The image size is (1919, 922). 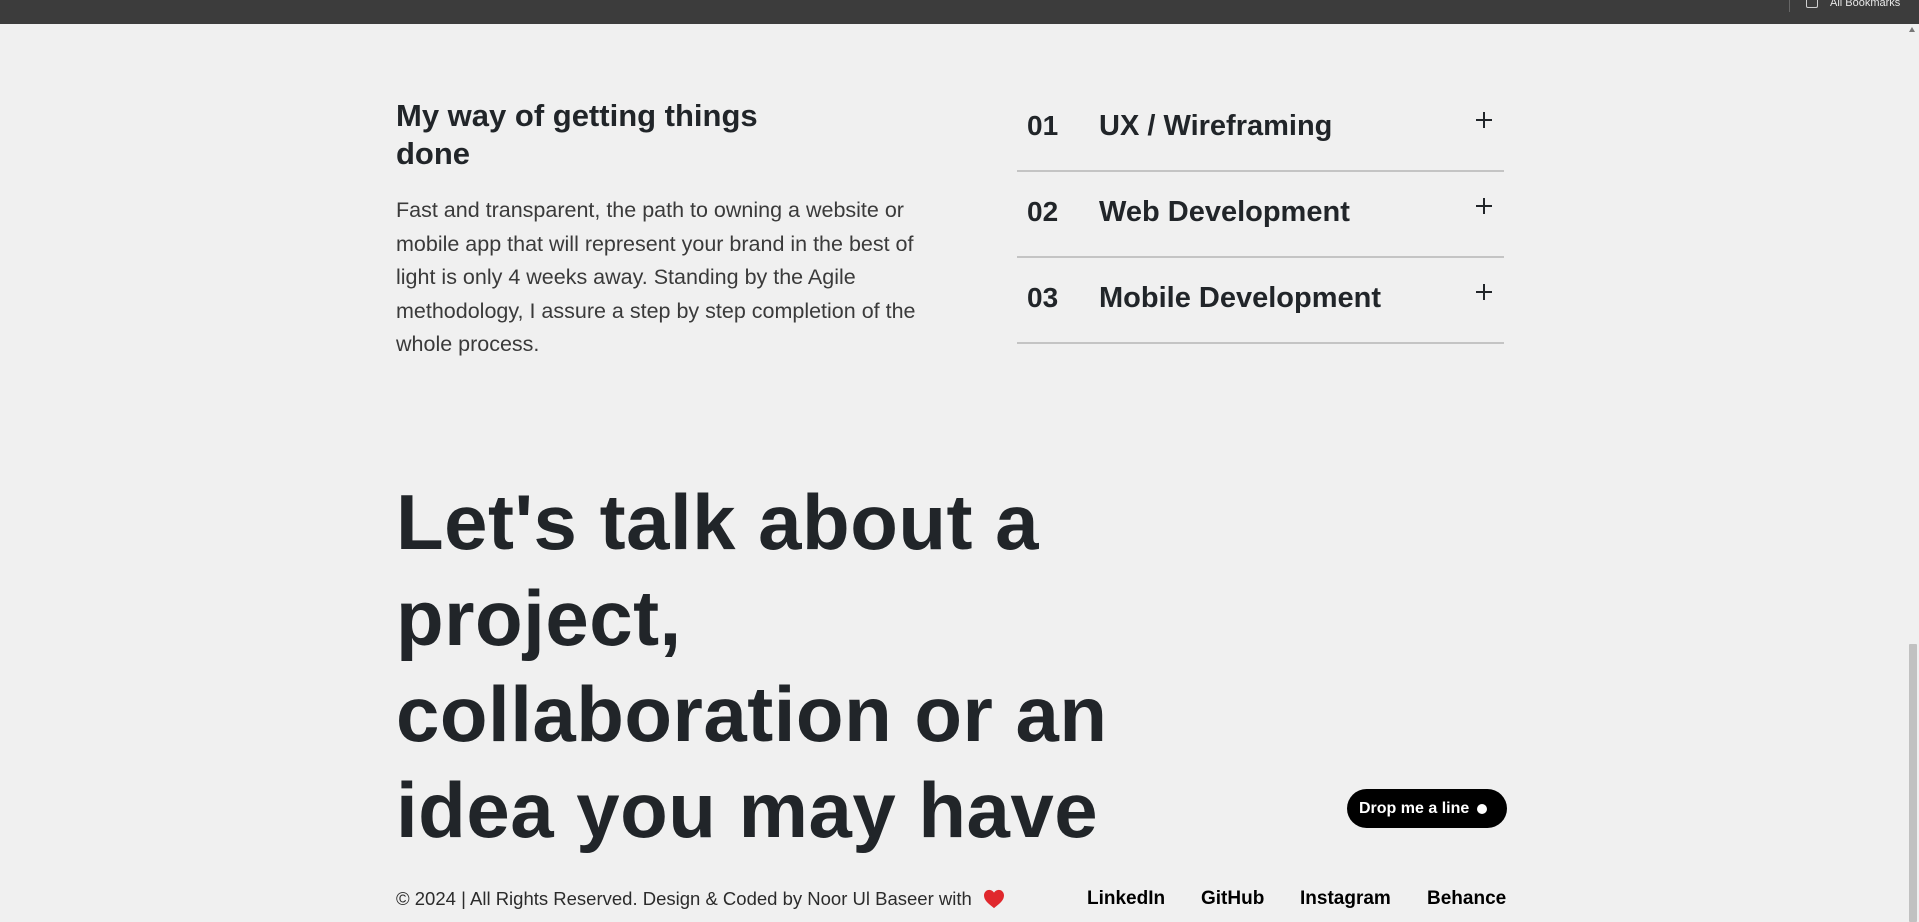 I want to click on footer-link-github: GitHub, so click(x=1232, y=899).